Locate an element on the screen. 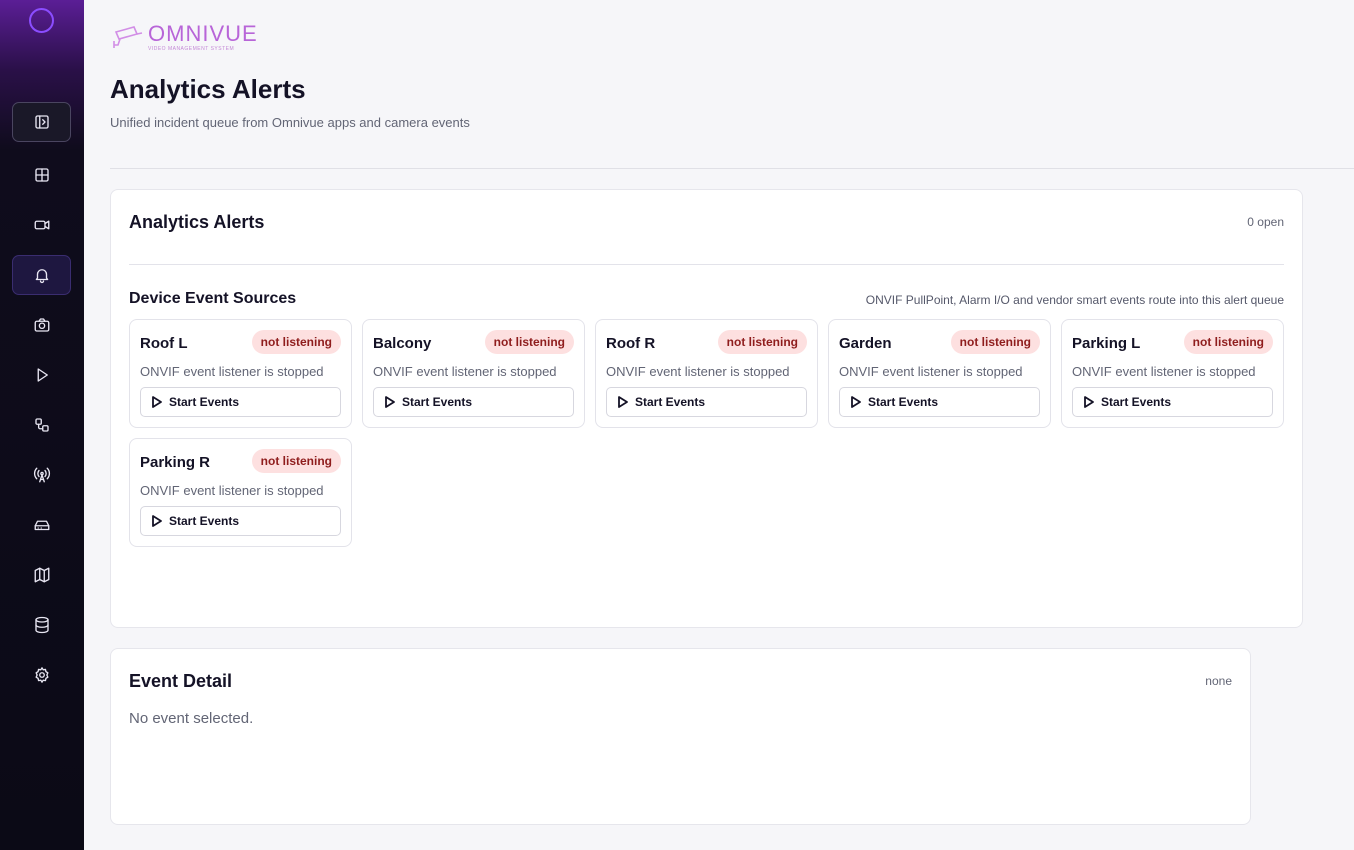  sidebar-item-dashboard is located at coordinates (41, 175).